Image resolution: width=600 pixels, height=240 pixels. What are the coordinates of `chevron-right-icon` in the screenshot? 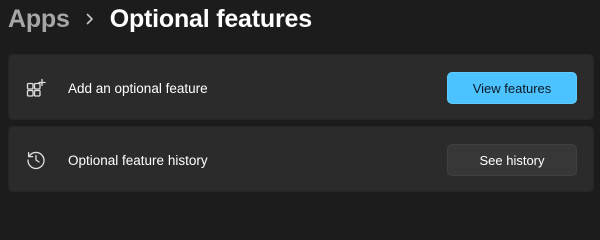 It's located at (90, 19).